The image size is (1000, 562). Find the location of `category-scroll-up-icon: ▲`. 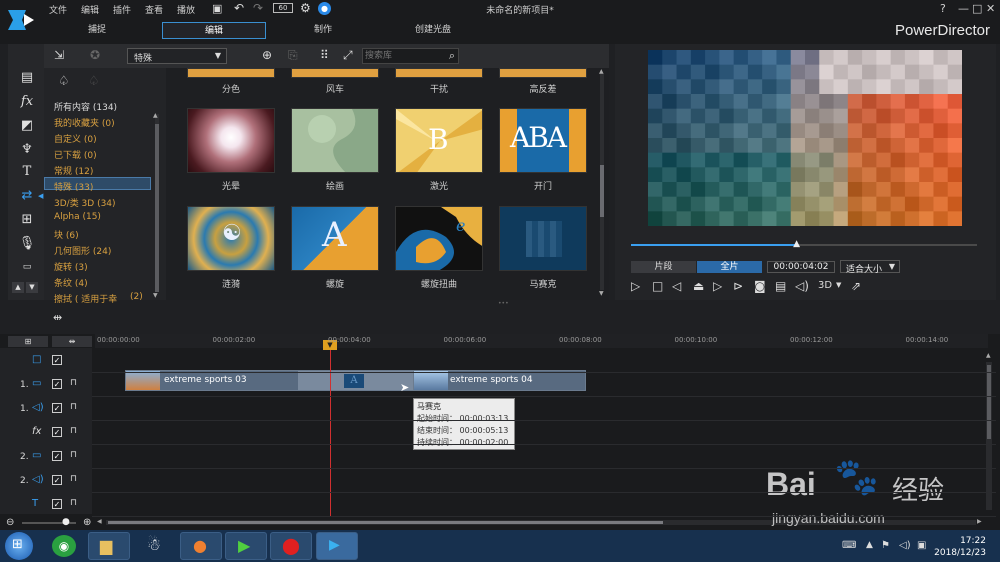

category-scroll-up-icon: ▲ is located at coordinates (155, 115).